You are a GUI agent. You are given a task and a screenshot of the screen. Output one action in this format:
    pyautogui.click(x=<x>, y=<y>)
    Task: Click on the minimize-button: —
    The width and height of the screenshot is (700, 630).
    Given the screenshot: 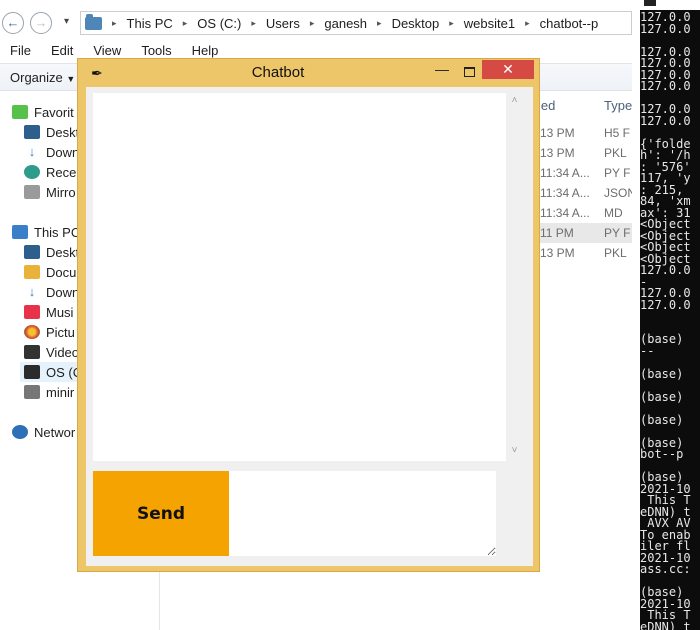 What is the action you would take?
    pyautogui.click(x=442, y=70)
    